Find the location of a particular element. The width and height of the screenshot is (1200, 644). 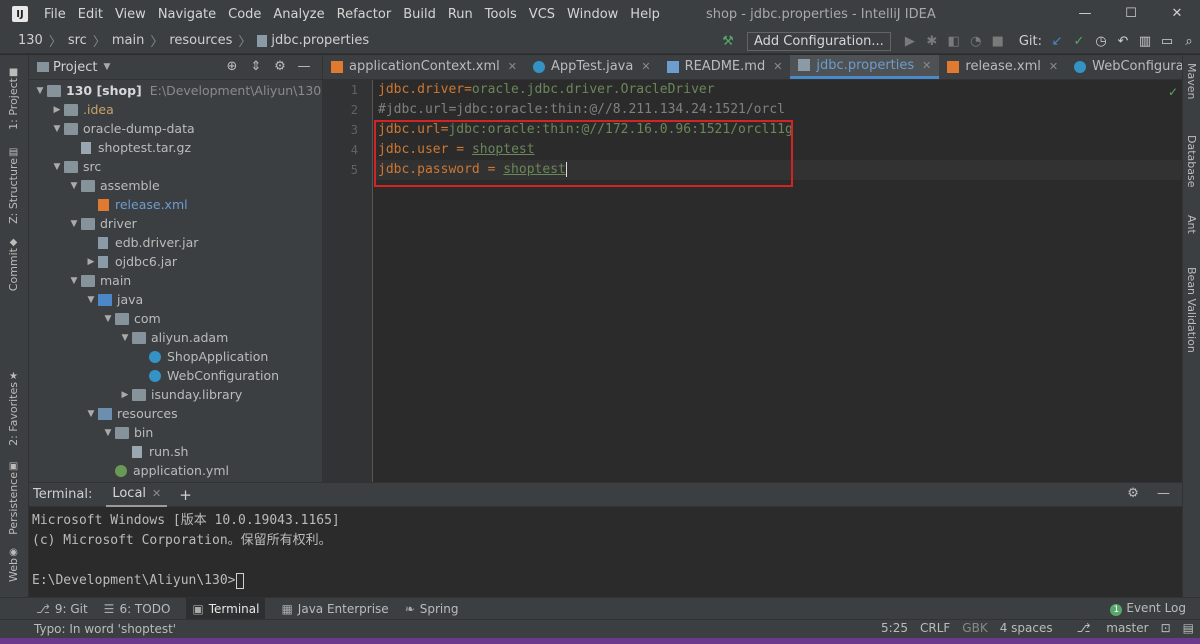

tree-node: WebConfiguration is located at coordinates (175, 375).